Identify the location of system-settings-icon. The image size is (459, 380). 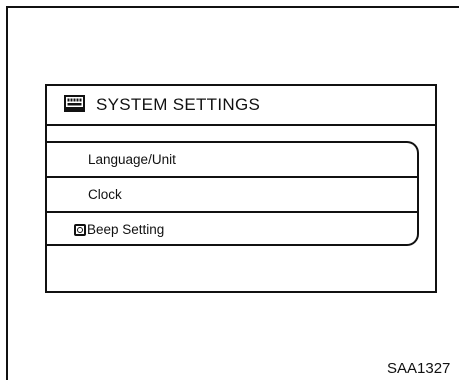
(74, 103).